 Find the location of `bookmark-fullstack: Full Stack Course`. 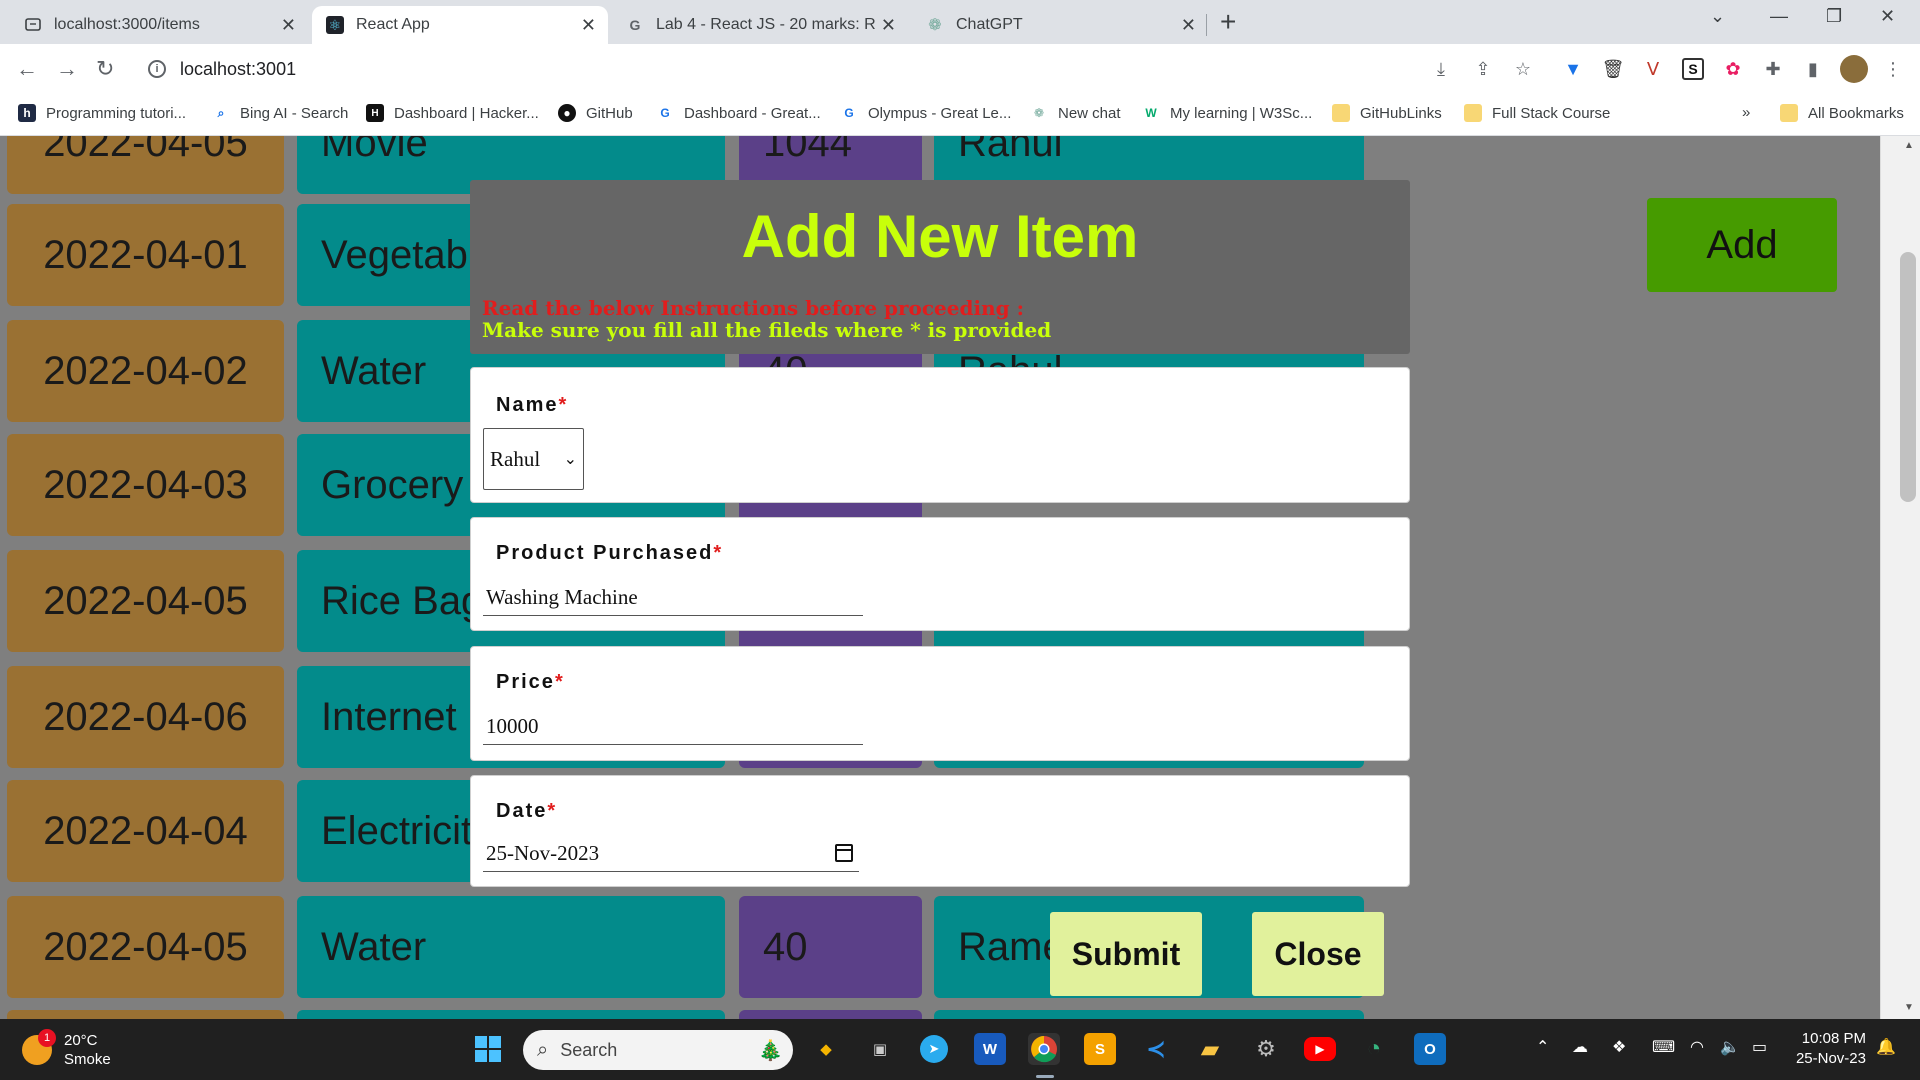

bookmark-fullstack: Full Stack Course is located at coordinates (1537, 113).